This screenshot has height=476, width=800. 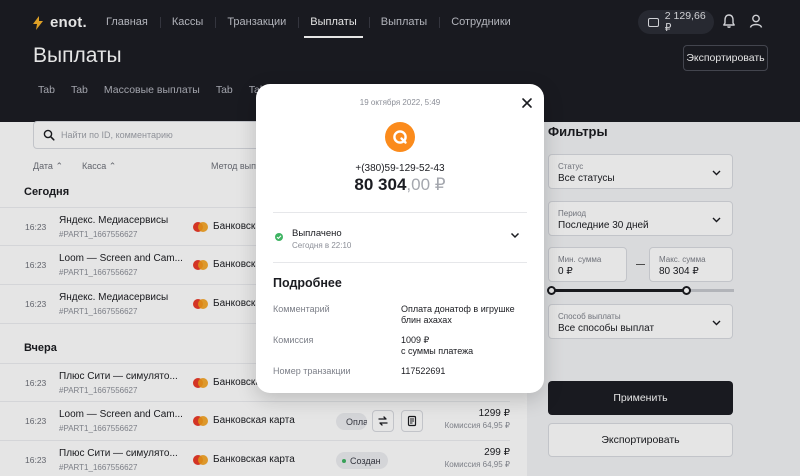 I want to click on payout-amount: 80 304,00 ₽, so click(x=400, y=185).